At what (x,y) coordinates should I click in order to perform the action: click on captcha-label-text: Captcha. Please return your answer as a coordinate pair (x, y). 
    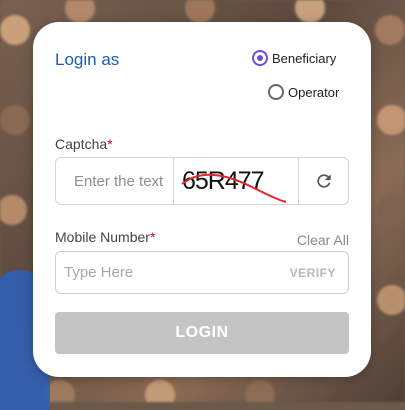
    Looking at the image, I should click on (81, 144).